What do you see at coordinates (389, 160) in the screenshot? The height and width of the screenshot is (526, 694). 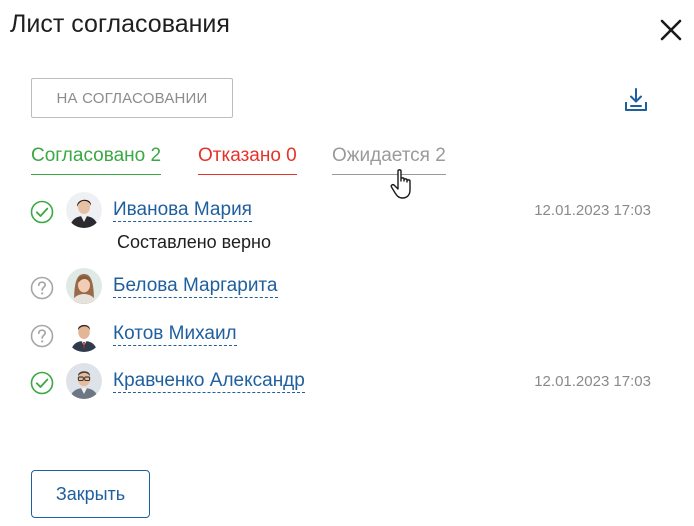 I see `tab-pending: Ожидается 2` at bounding box center [389, 160].